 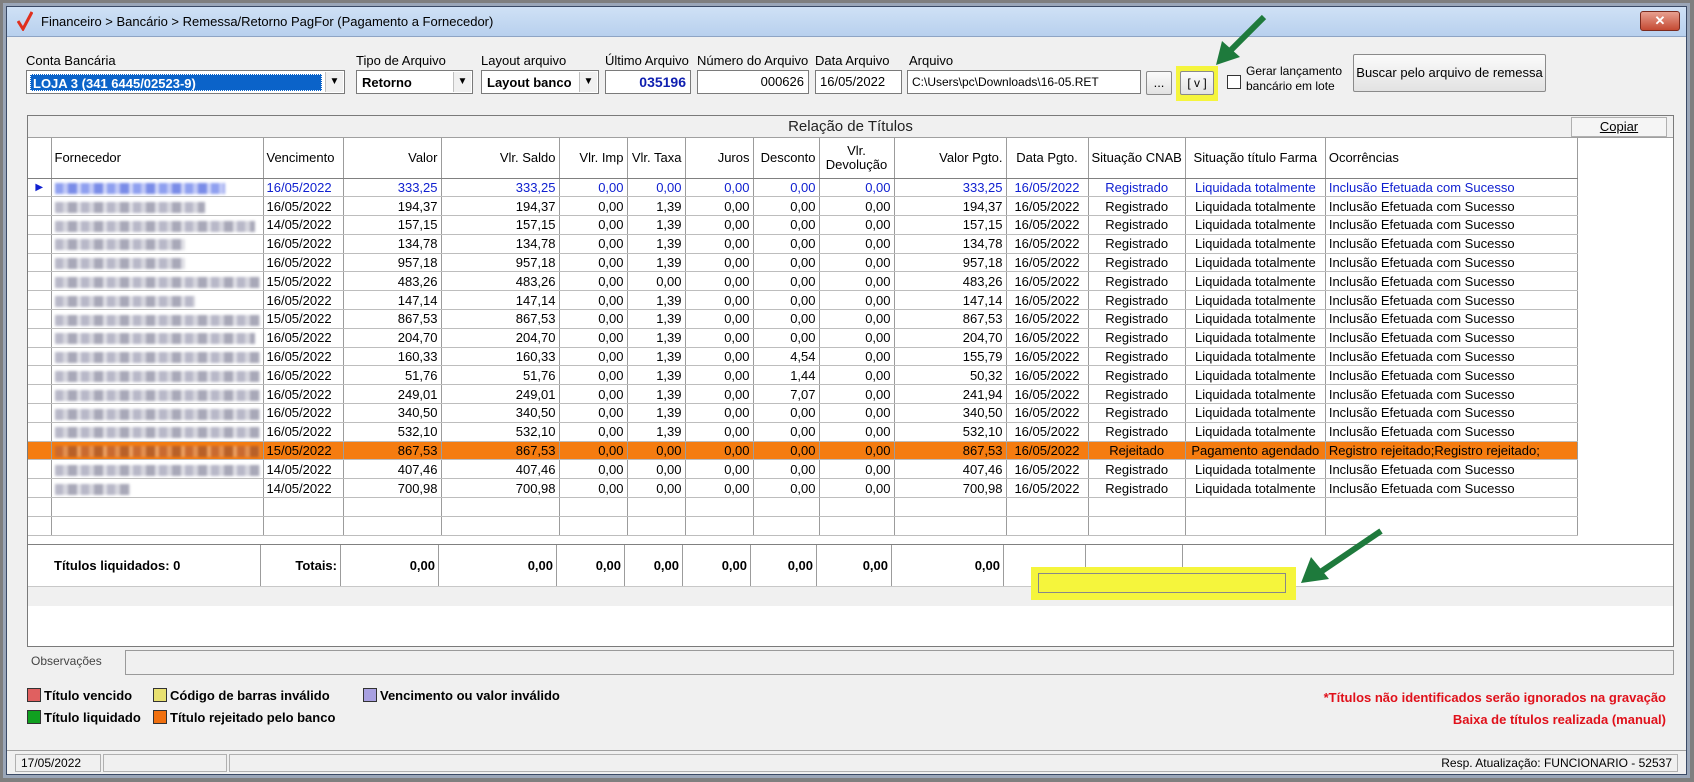 What do you see at coordinates (157, 158) in the screenshot?
I see `col-fornecedor: Fornecedor` at bounding box center [157, 158].